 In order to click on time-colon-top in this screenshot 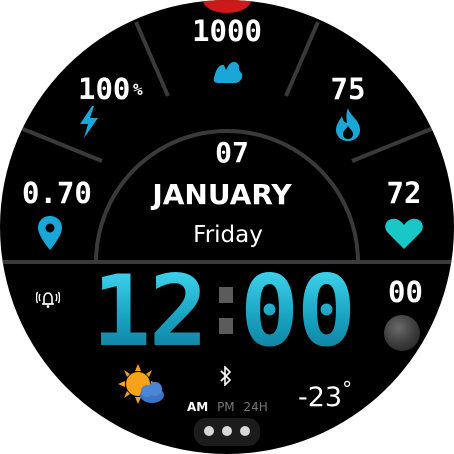, I will do `click(226, 295)`.